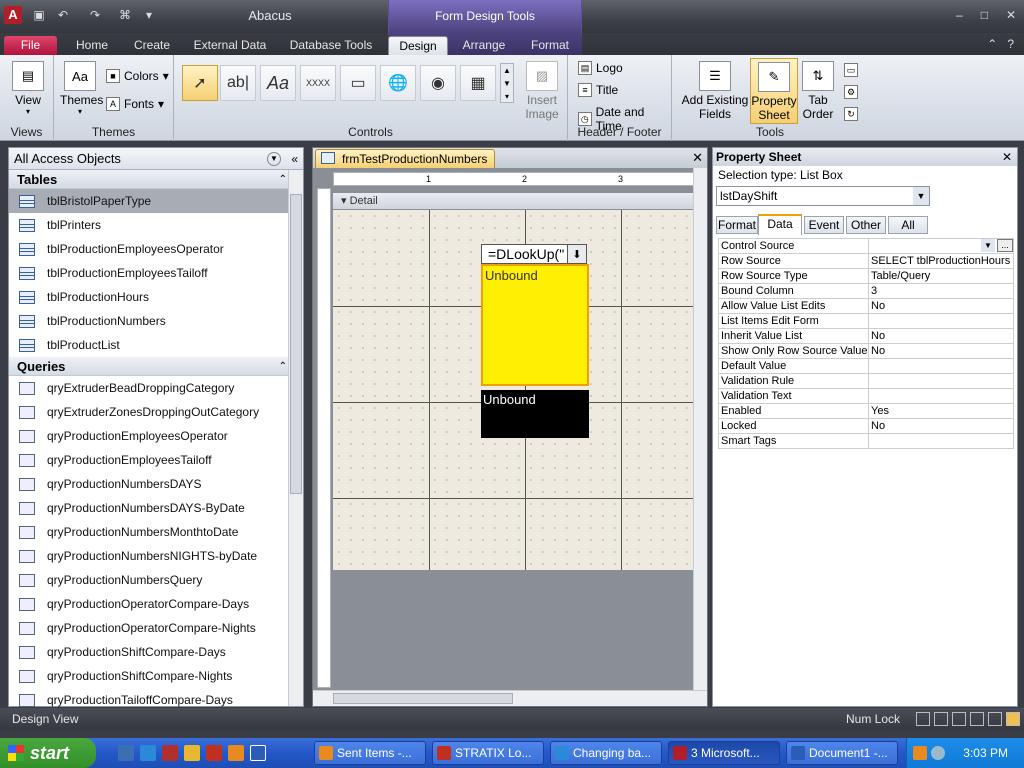  I want to click on folder-icon, so click(192, 753).